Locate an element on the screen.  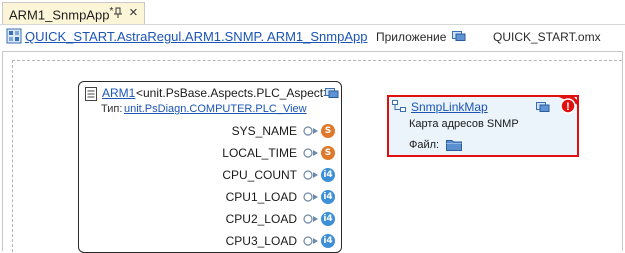
link-map-icon is located at coordinates (399, 106).